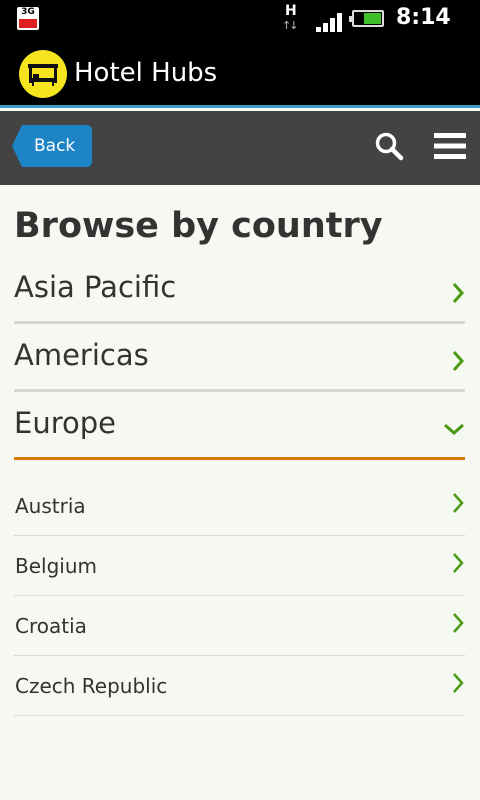  What do you see at coordinates (239, 566) in the screenshot?
I see `country-belgium: Belgium` at bounding box center [239, 566].